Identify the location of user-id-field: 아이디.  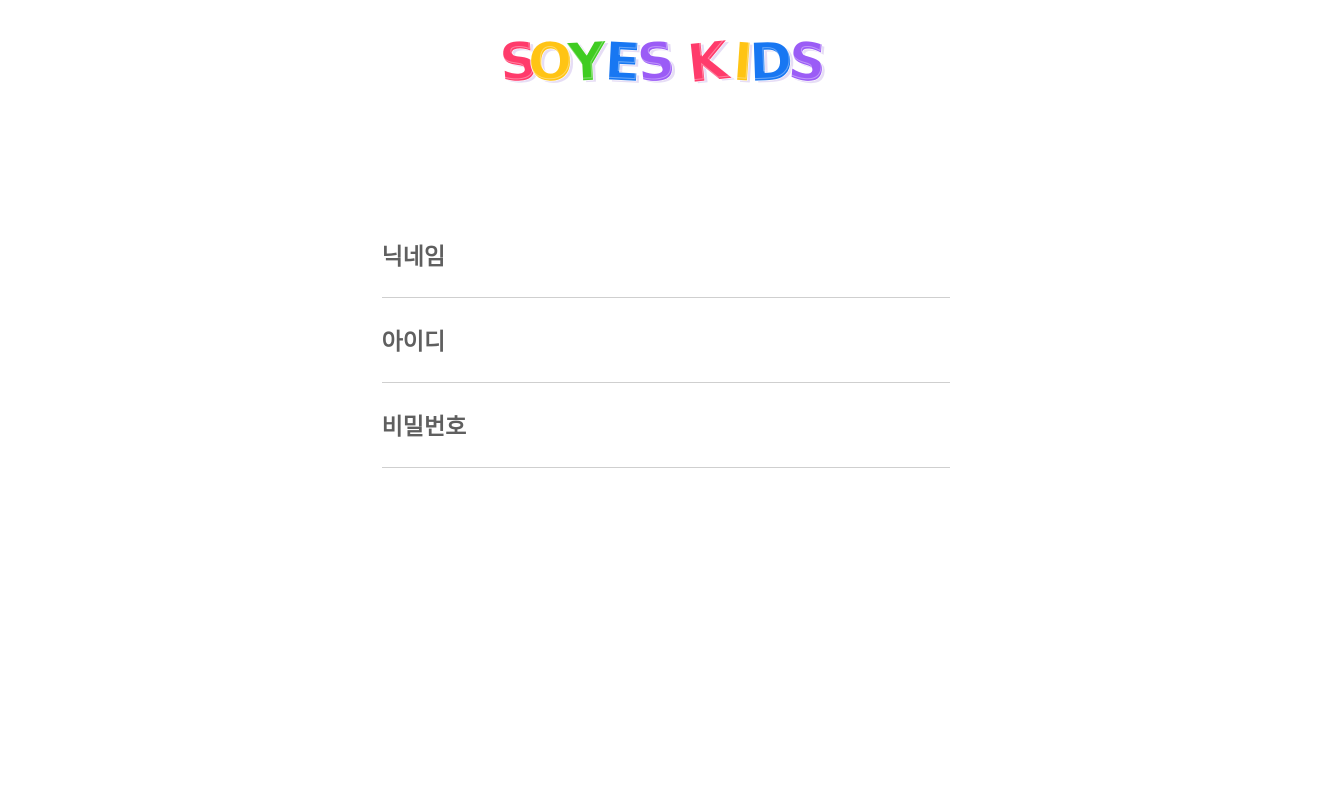
(666, 340).